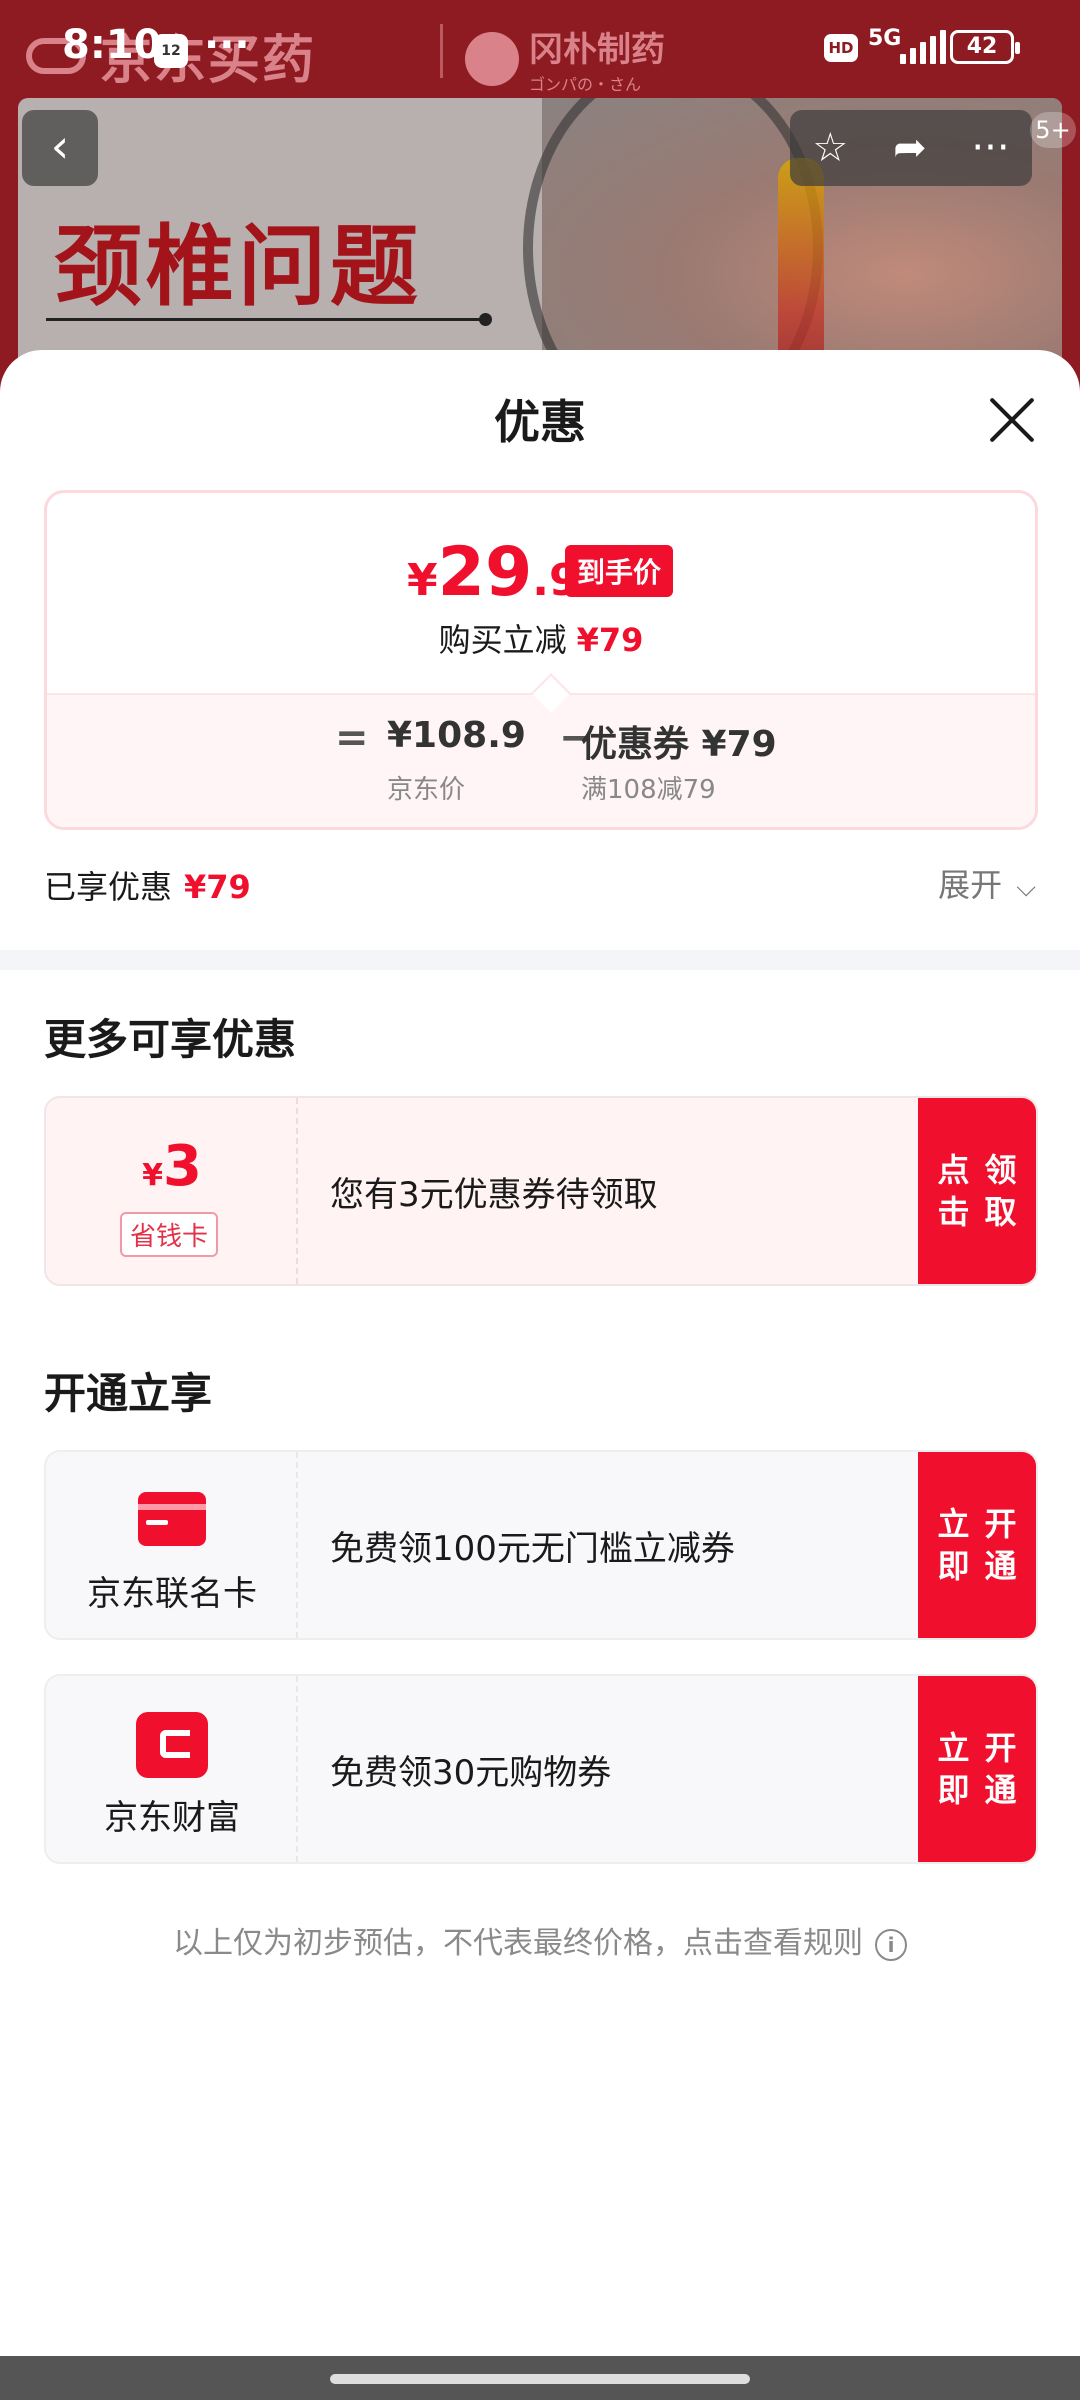 The height and width of the screenshot is (2400, 1080). I want to click on coupon-badge: ¥3 省钱卡, so click(172, 1191).